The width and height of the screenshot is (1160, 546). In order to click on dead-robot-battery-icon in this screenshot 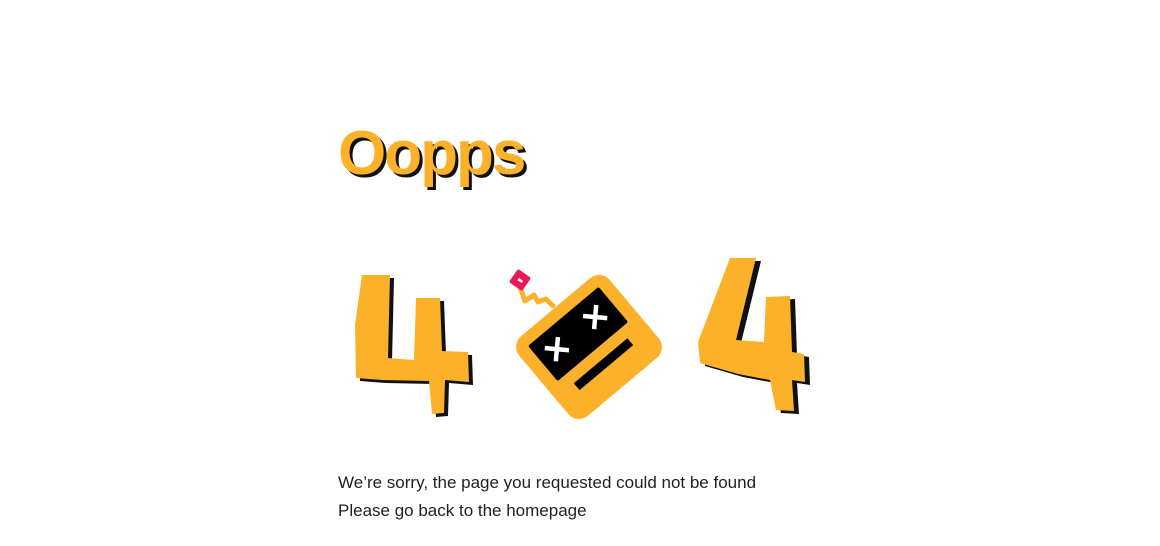, I will do `click(585, 344)`.